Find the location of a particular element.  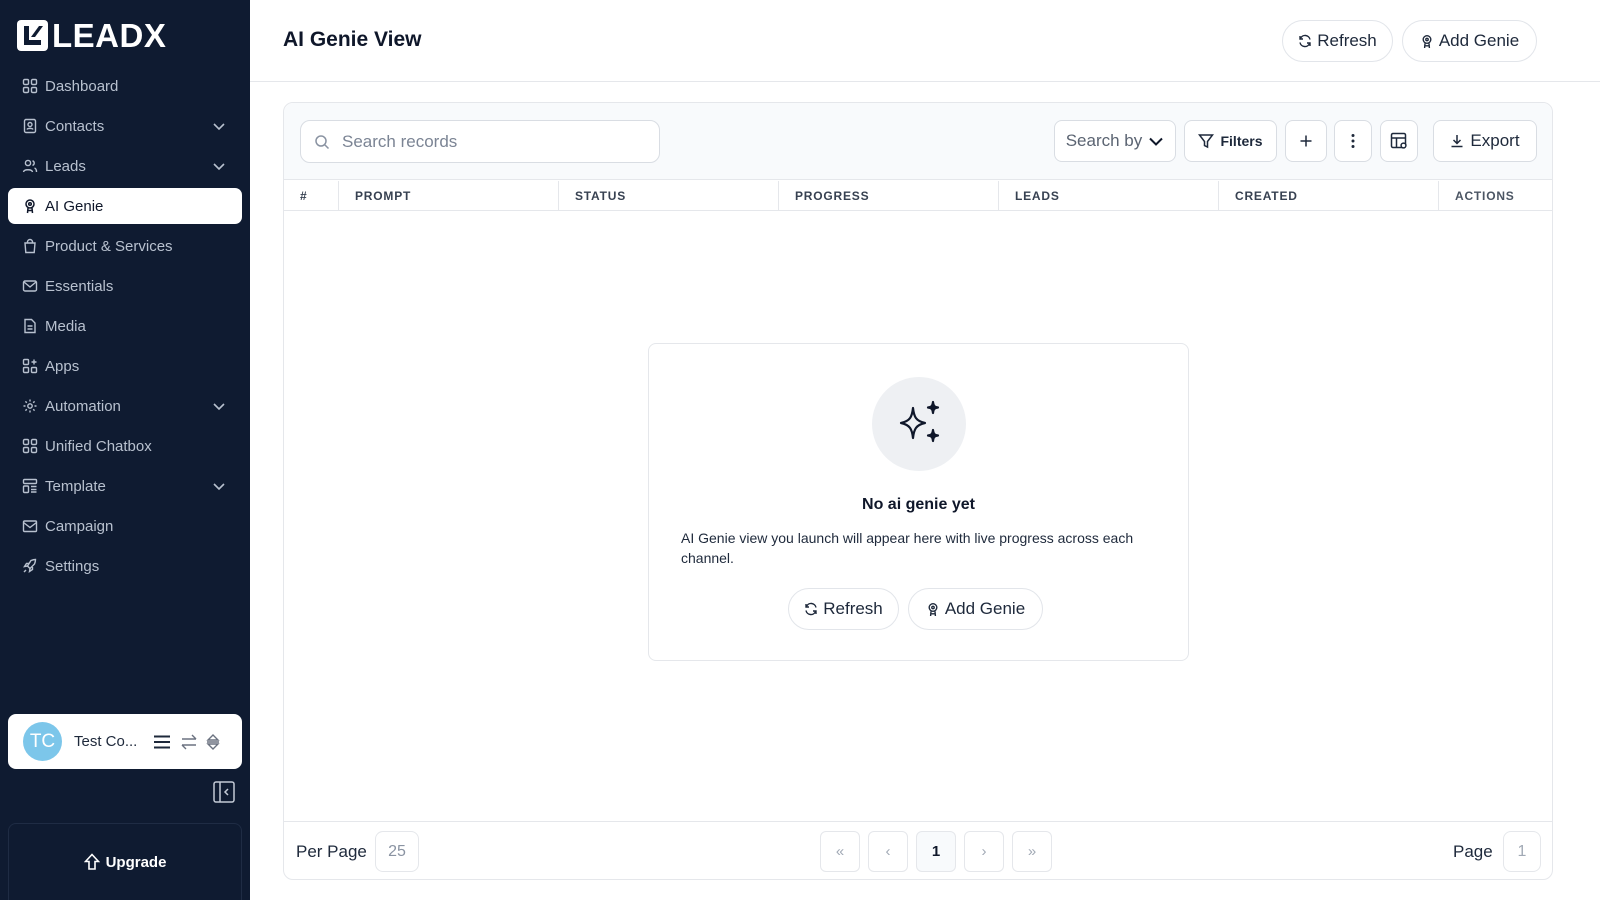

export-button: Export is located at coordinates (1485, 141).